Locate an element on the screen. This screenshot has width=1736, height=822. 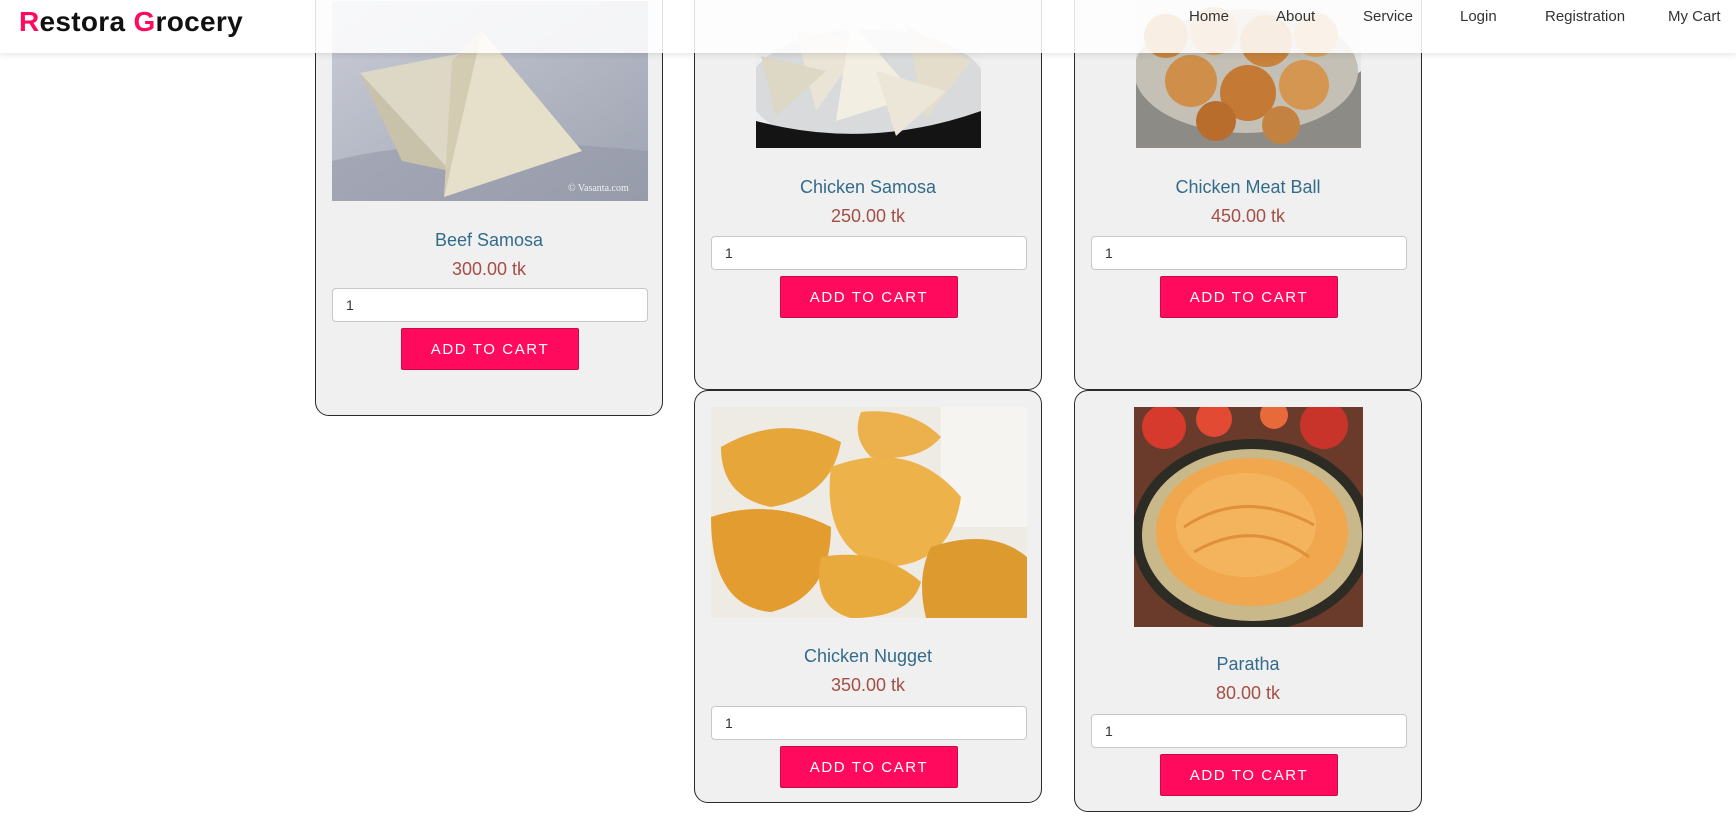
nav-my-cart-link: My Cart is located at coordinates (1694, 17).